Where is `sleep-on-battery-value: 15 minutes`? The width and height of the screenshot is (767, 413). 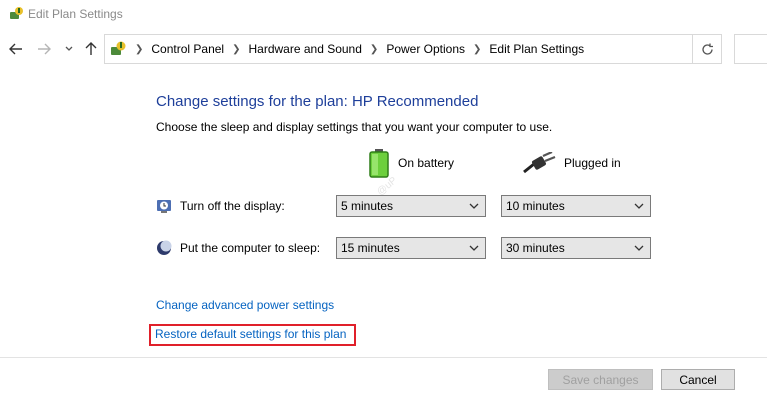 sleep-on-battery-value: 15 minutes is located at coordinates (370, 248).